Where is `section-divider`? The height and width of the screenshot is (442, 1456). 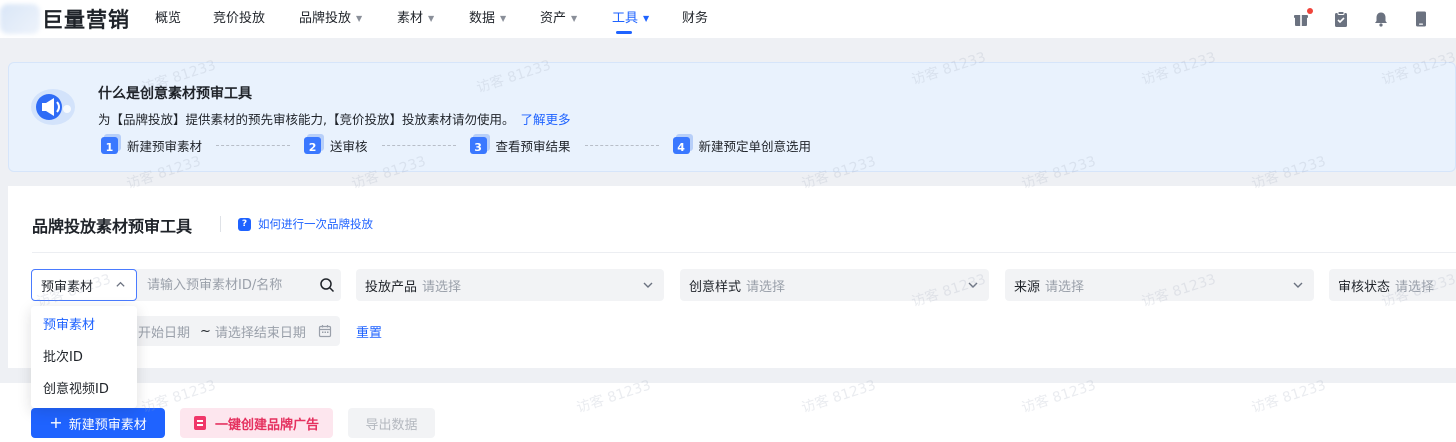
section-divider is located at coordinates (744, 252).